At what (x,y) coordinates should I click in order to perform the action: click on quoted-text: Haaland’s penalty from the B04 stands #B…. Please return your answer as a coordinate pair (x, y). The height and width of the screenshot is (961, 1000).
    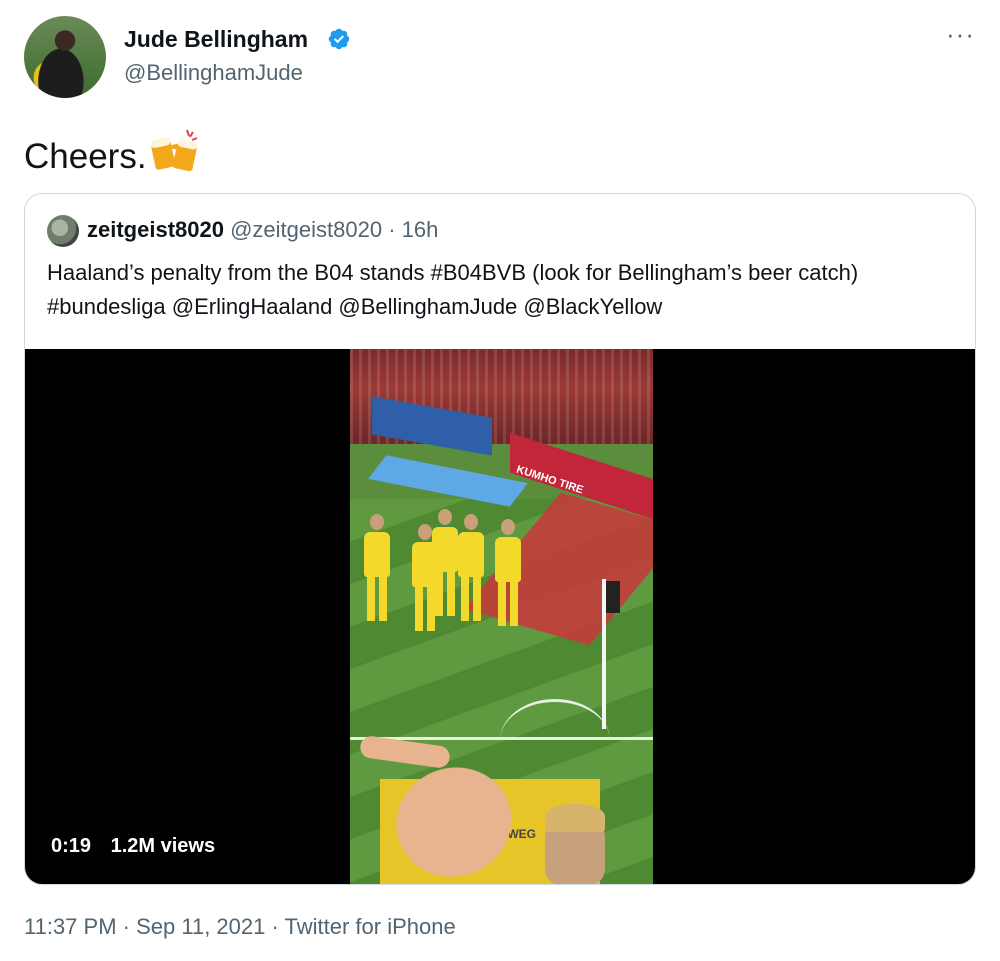
    Looking at the image, I should click on (453, 289).